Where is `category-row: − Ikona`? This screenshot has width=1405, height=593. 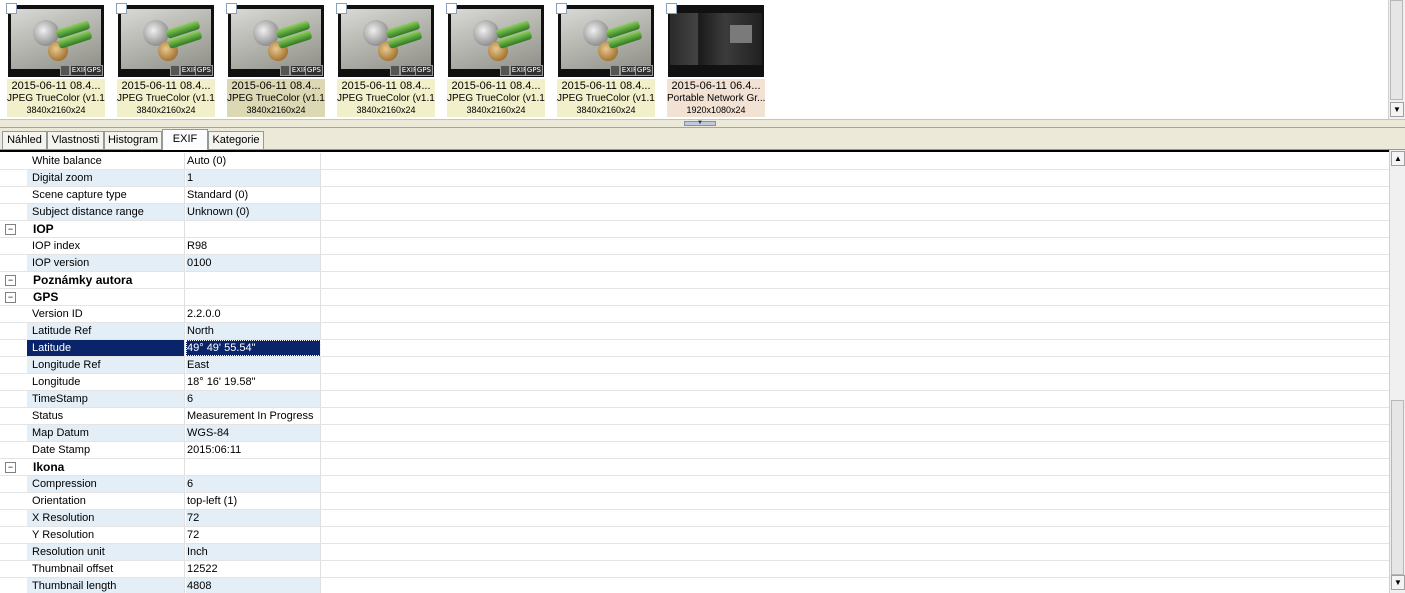 category-row: − Ikona is located at coordinates (694, 467).